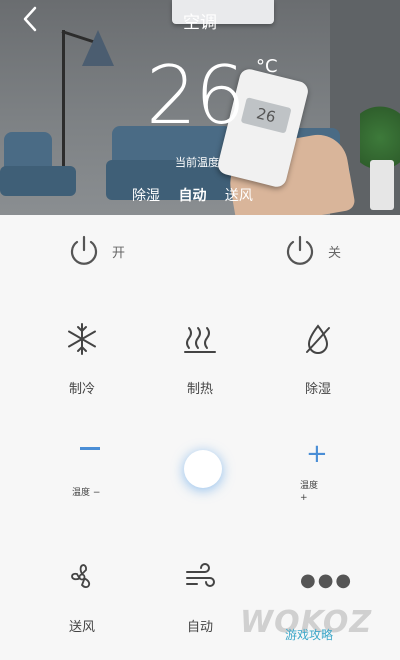  What do you see at coordinates (309, 486) in the screenshot?
I see `temp-plus-label-line1: 温度` at bounding box center [309, 486].